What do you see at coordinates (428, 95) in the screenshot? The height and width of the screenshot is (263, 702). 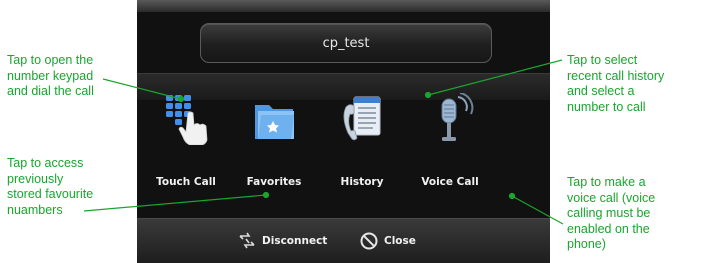 I see `callout-dot-history` at bounding box center [428, 95].